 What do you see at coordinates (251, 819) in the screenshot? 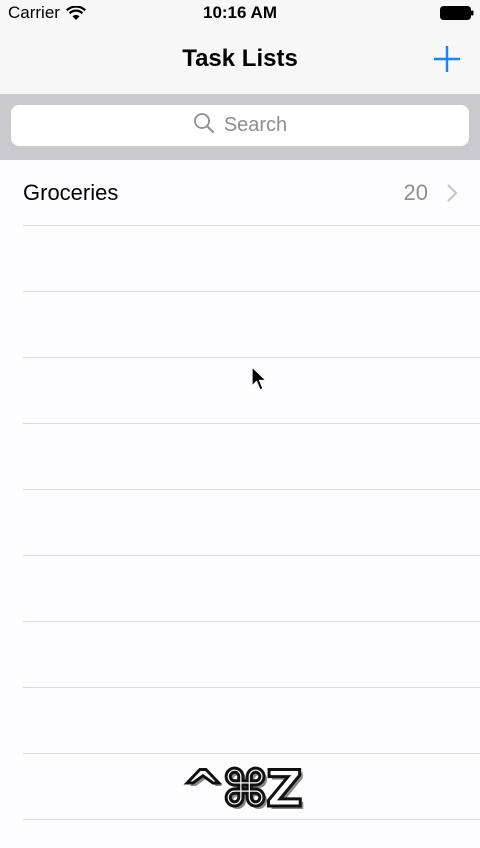
I see `row-separator` at bounding box center [251, 819].